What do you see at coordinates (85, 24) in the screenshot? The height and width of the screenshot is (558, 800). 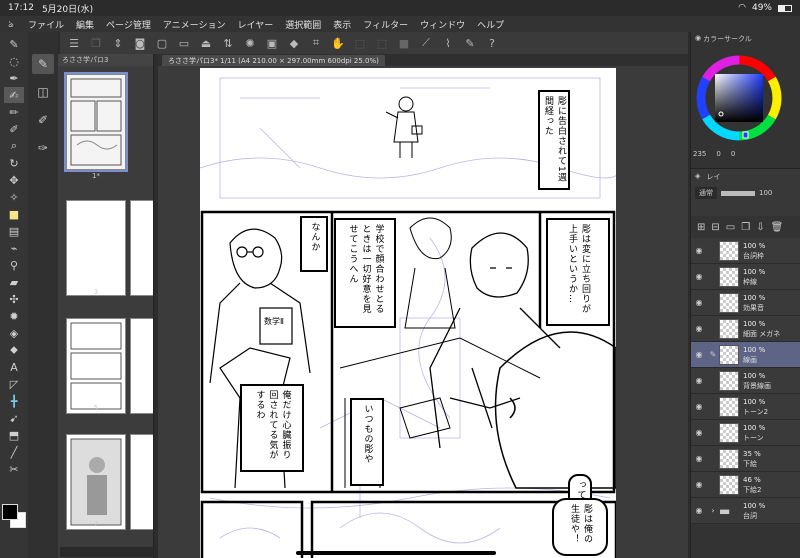 I see `menu-edit: 編集` at bounding box center [85, 24].